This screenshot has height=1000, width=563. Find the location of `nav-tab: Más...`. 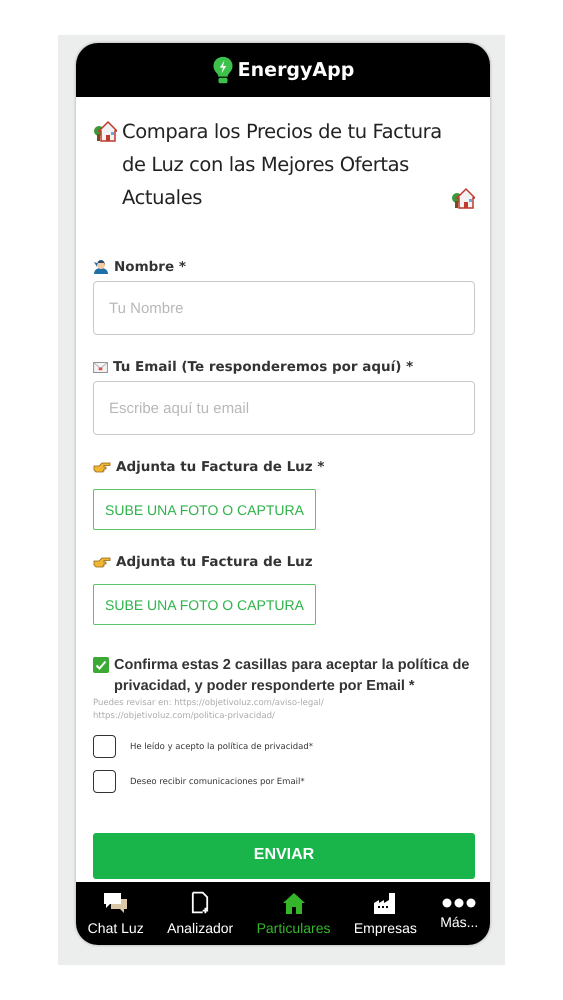

nav-tab: Más... is located at coordinates (459, 914).